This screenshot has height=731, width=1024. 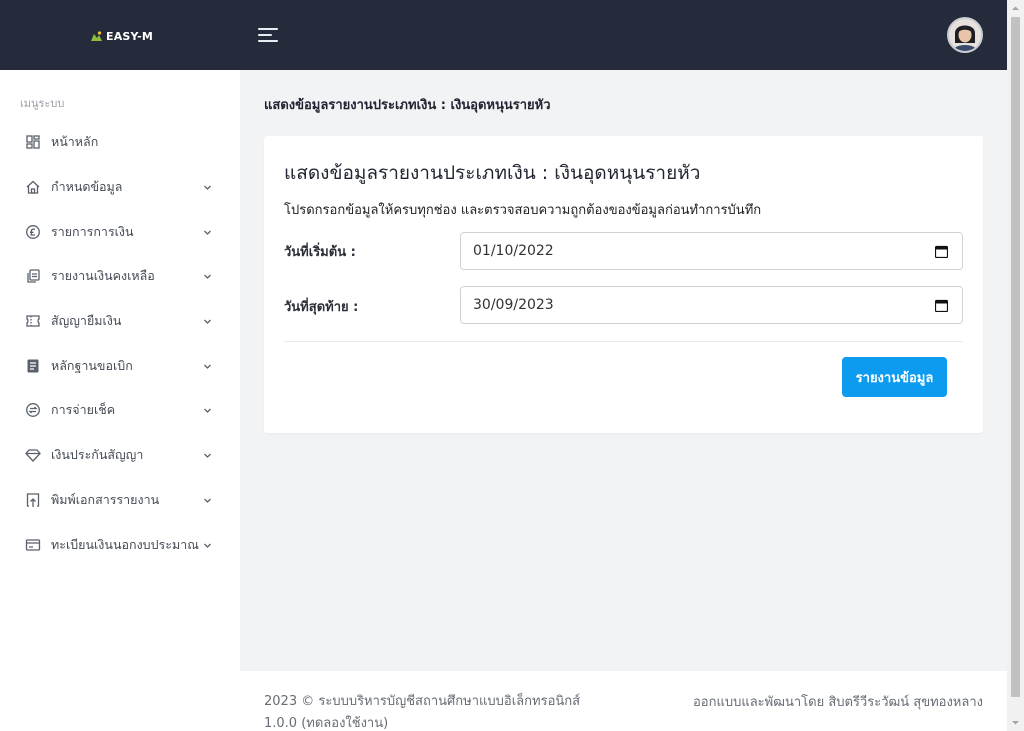 I want to click on exchange-icon, so click(x=33, y=410).